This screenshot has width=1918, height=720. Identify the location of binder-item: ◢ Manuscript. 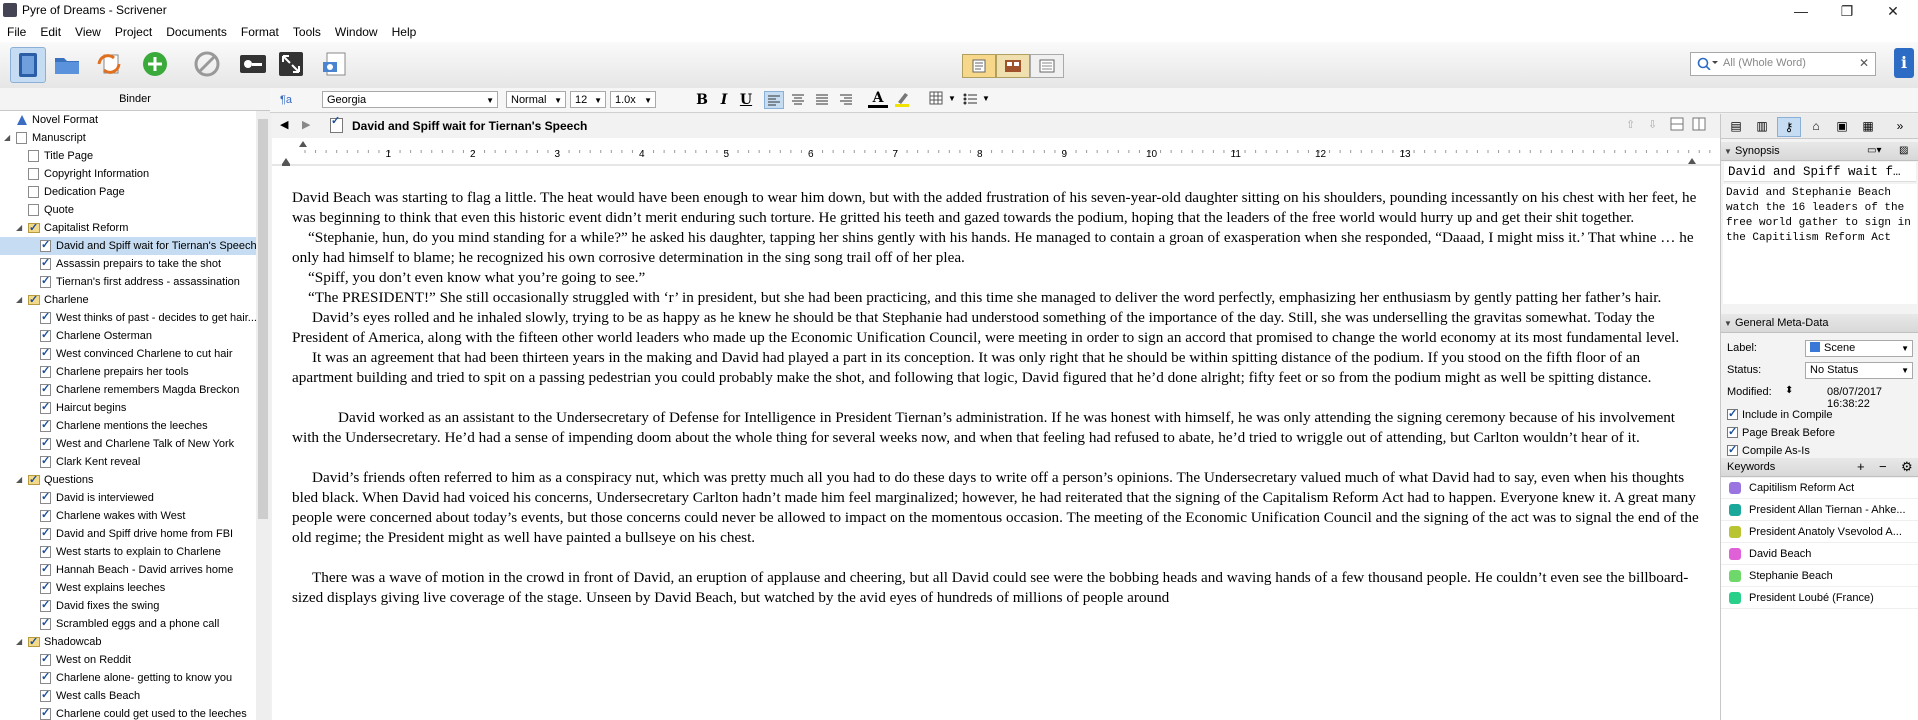
(128, 138).